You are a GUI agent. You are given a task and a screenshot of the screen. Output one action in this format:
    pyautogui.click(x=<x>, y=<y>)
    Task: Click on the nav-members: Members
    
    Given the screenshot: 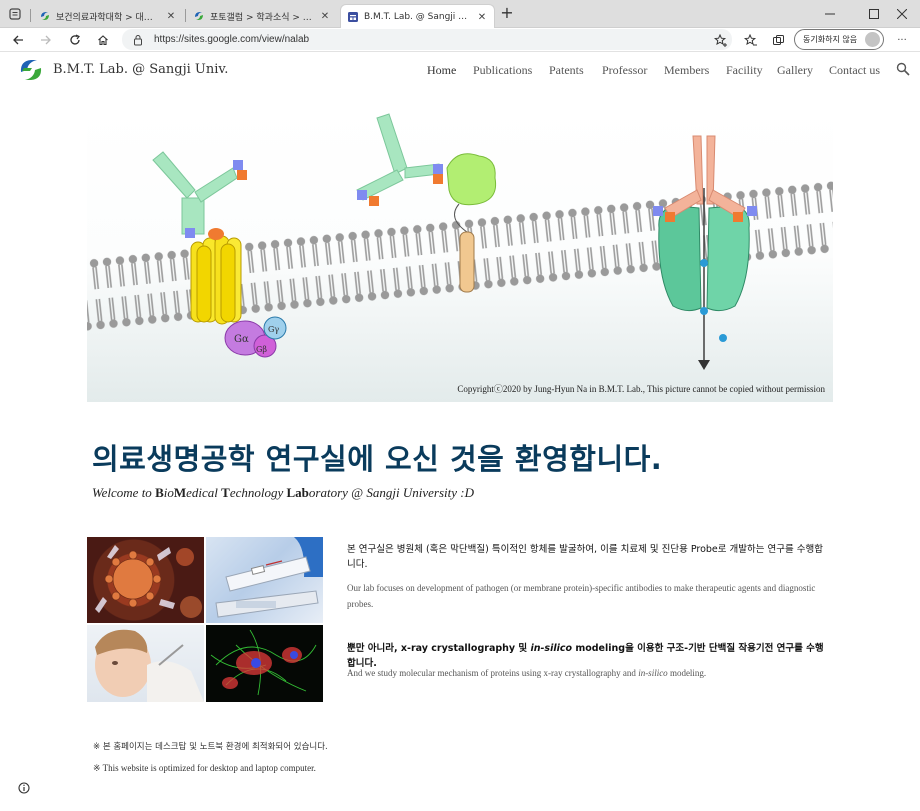 What is the action you would take?
    pyautogui.click(x=686, y=70)
    